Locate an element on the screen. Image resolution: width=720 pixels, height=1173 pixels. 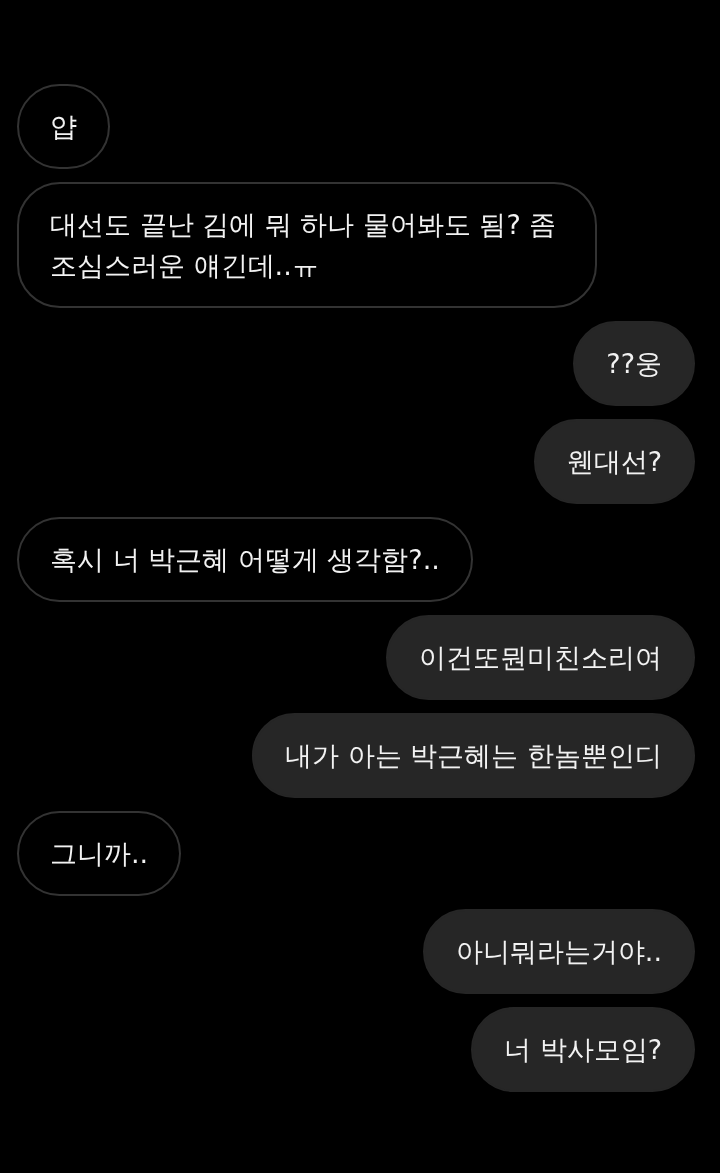
message-bubble: 그니까.. is located at coordinates (99, 853).